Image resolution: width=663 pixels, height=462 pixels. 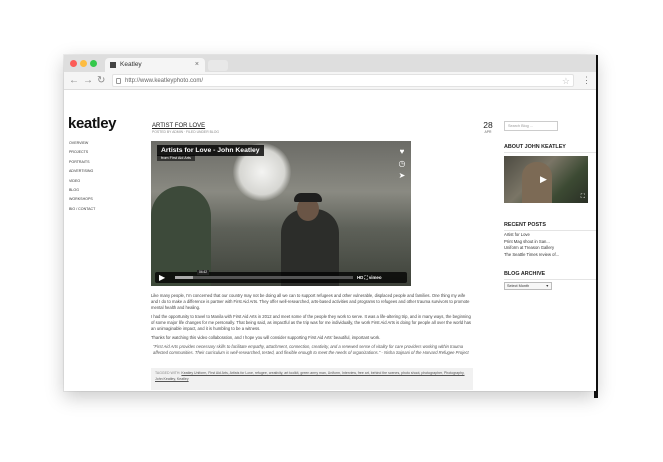 I want to click on nav-item-portraits: Portraits, so click(x=82, y=162).